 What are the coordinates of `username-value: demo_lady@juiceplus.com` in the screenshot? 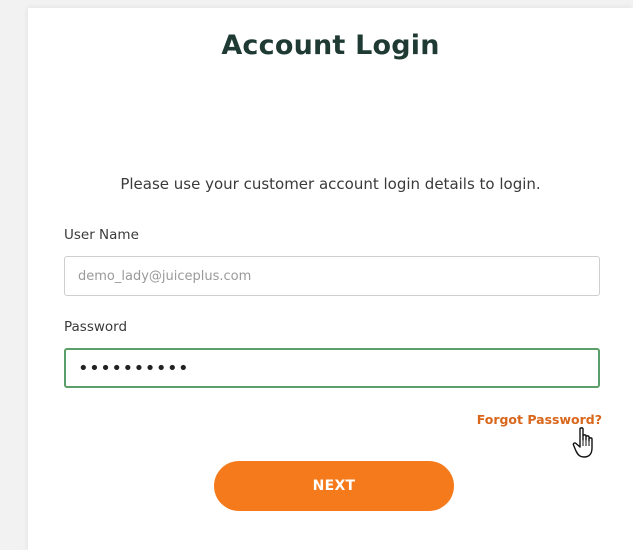 It's located at (165, 276).